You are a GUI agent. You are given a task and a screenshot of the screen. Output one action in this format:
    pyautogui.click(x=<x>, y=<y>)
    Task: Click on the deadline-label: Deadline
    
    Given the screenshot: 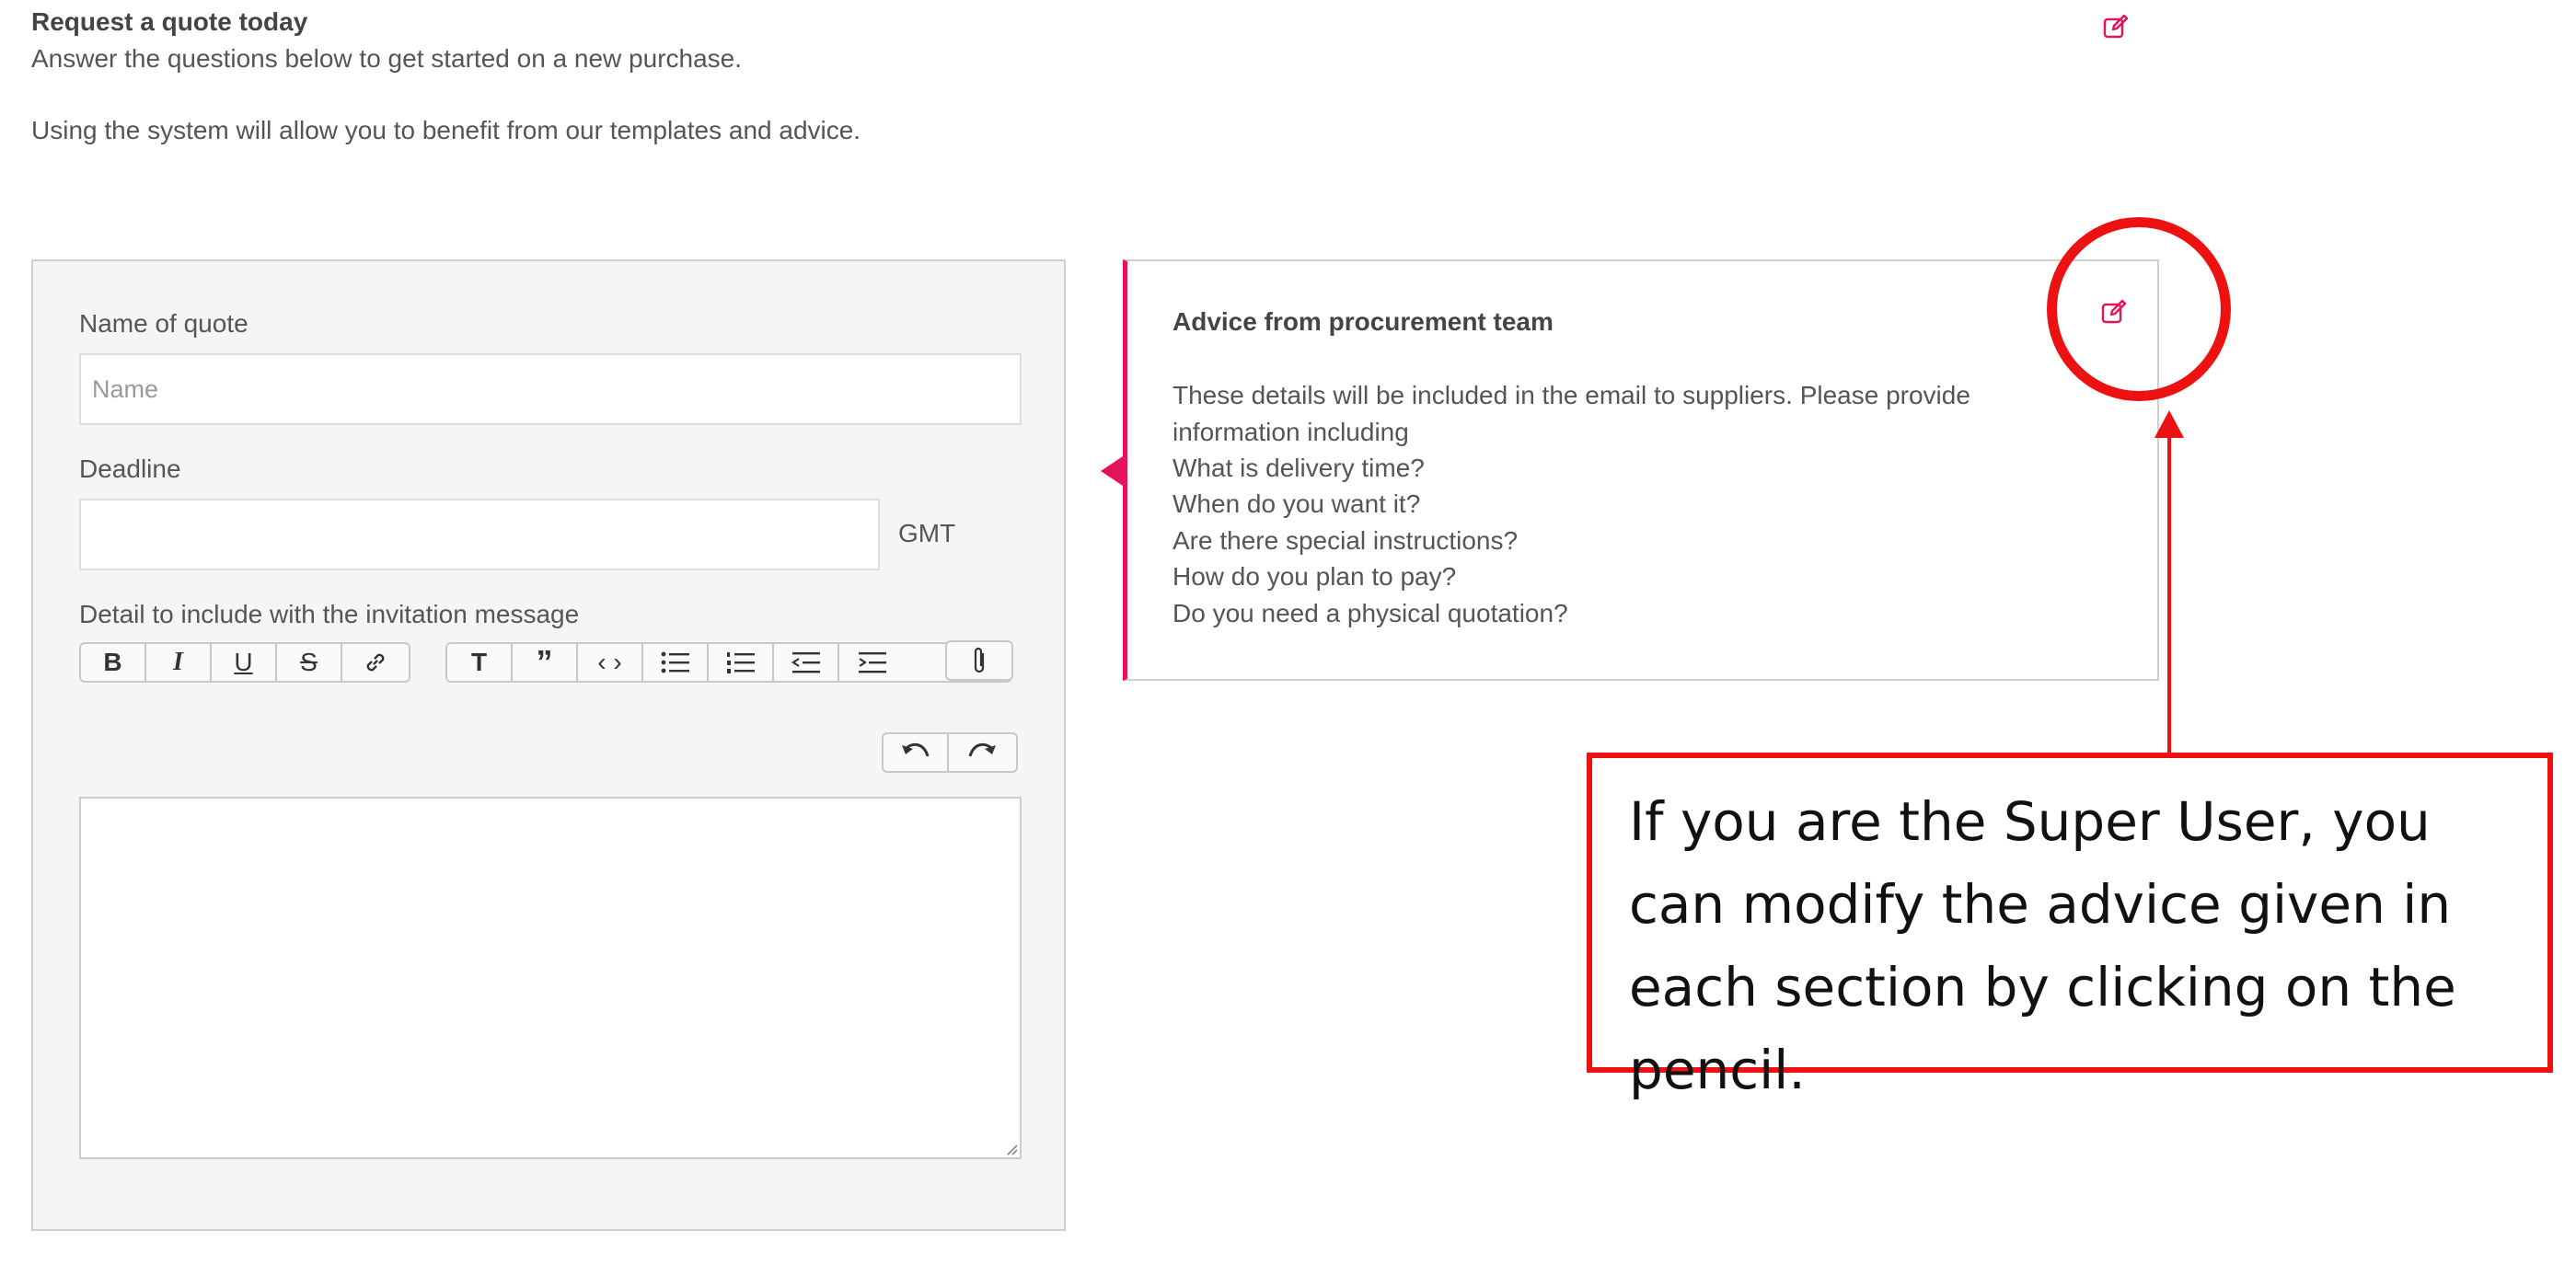 What is the action you would take?
    pyautogui.click(x=130, y=468)
    